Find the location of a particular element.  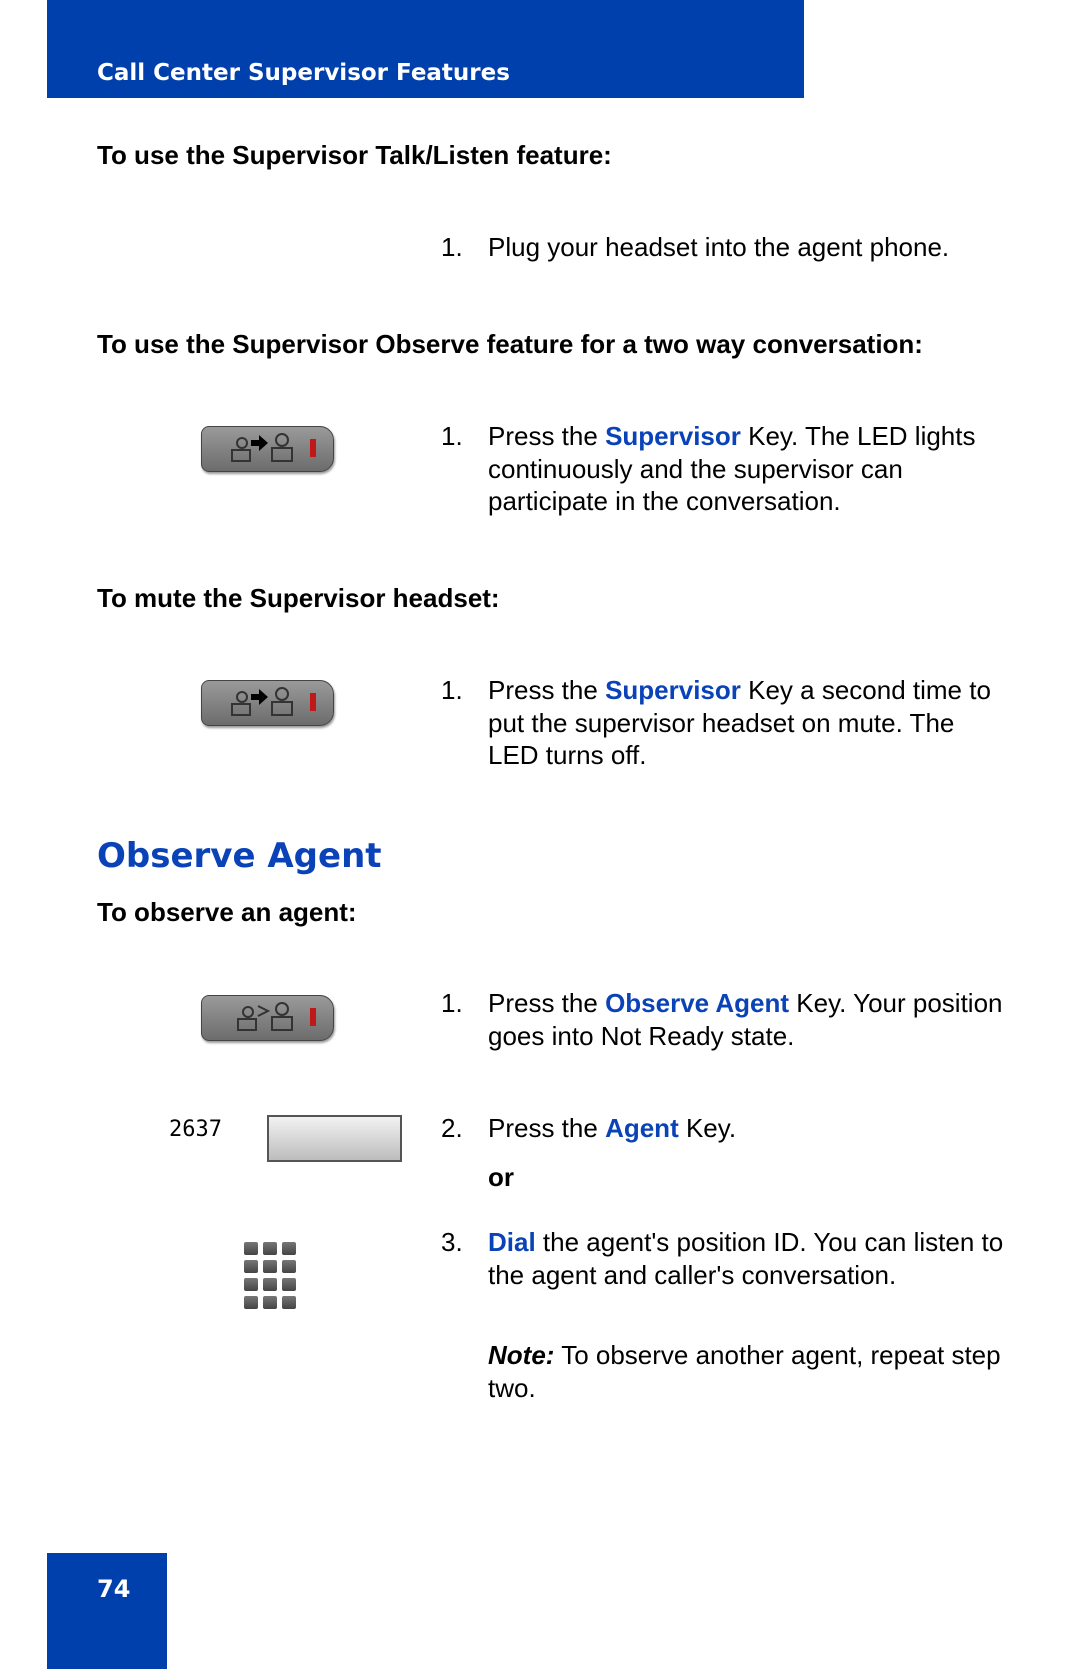

observe-agent-key is located at coordinates (267, 1018).